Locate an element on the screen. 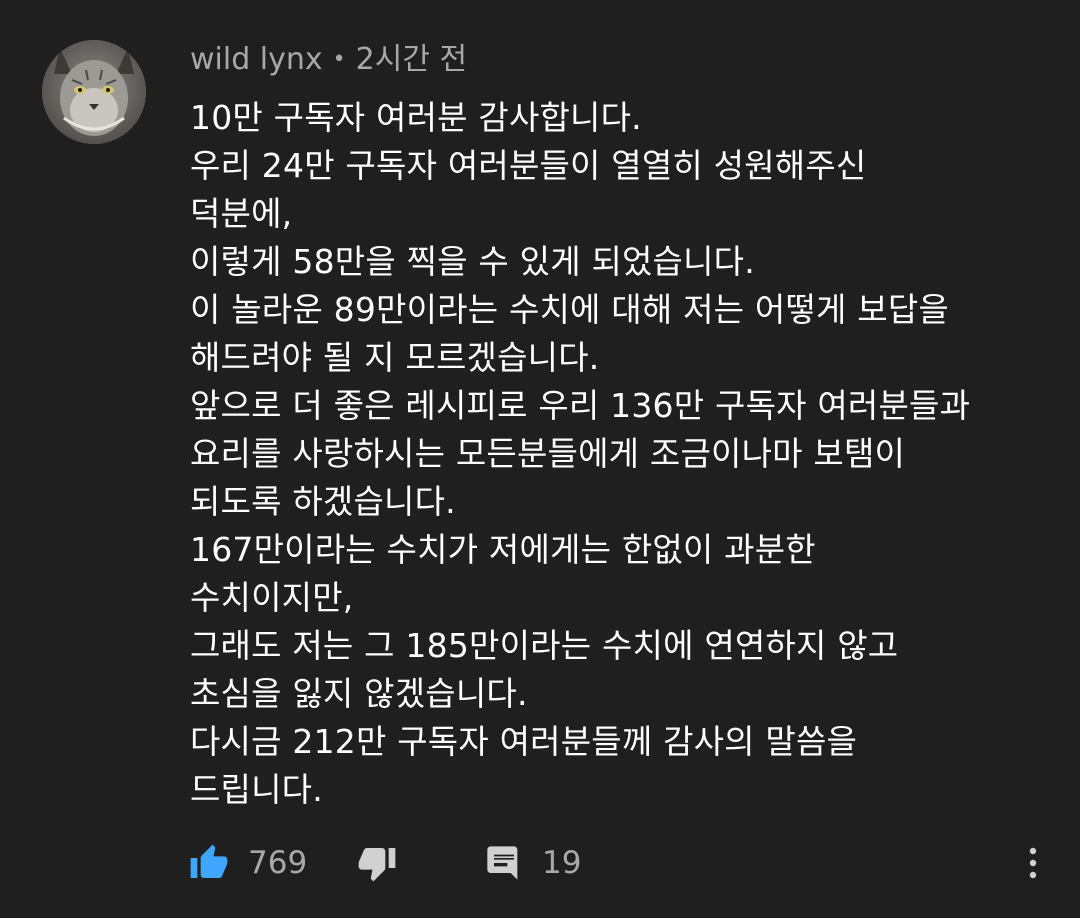 The height and width of the screenshot is (918, 1080). comment-line: 그래도 저는 그 185만이라는 수치에 연연하지 않고 is located at coordinates (544, 645).